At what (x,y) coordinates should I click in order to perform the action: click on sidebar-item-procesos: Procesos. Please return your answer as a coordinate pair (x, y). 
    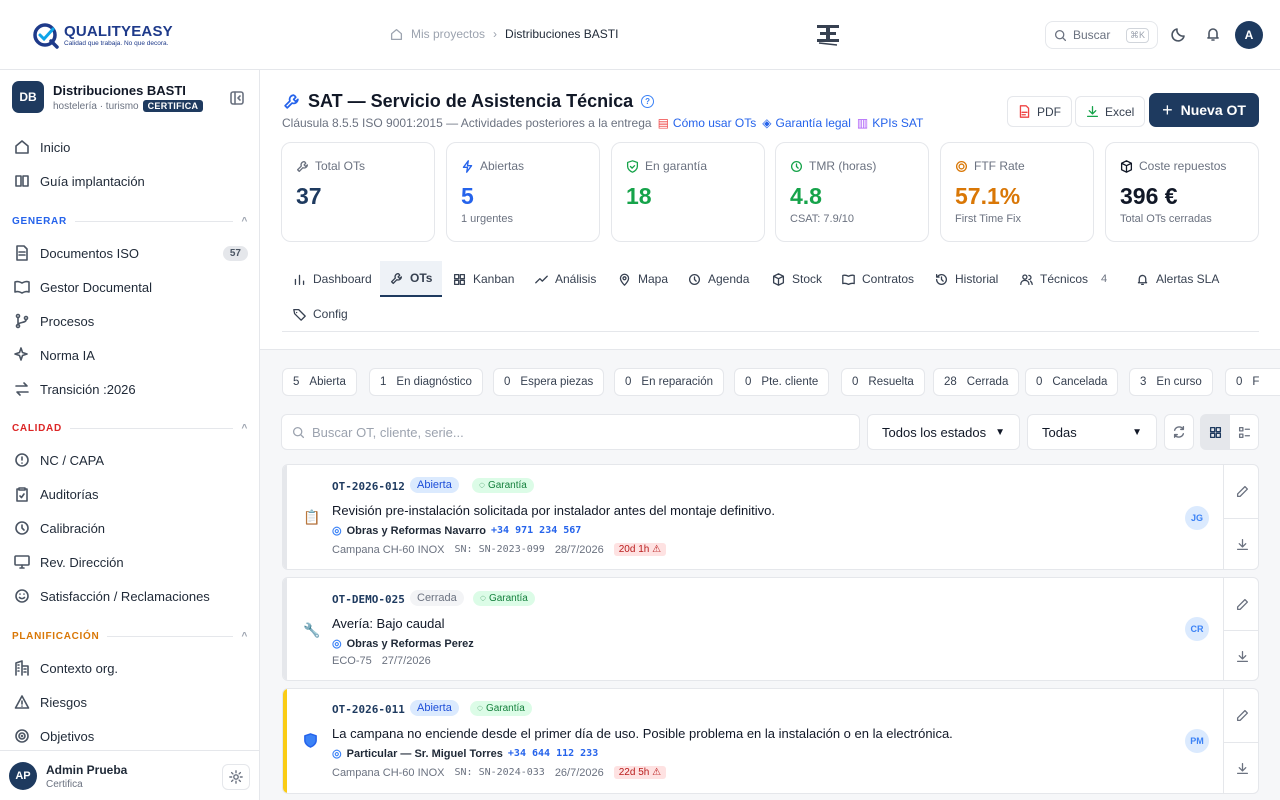
    Looking at the image, I should click on (130, 321).